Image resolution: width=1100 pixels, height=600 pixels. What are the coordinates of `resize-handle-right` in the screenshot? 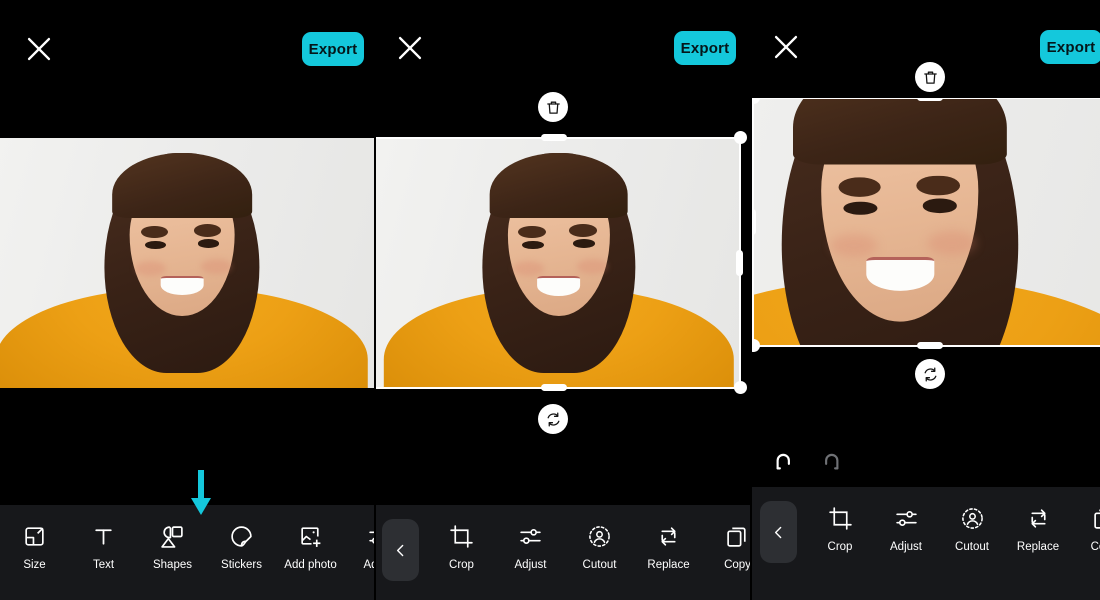 It's located at (739, 263).